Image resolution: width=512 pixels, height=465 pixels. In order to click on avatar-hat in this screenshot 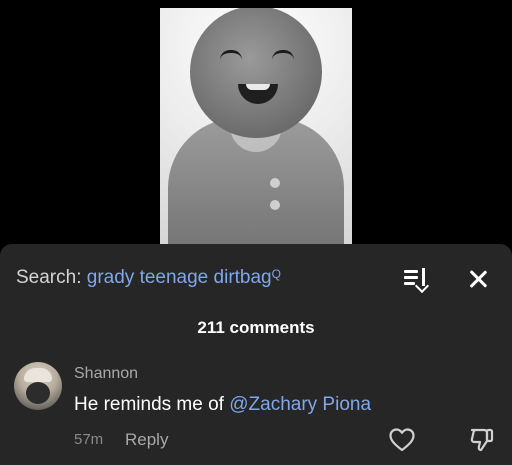, I will do `click(38, 375)`.